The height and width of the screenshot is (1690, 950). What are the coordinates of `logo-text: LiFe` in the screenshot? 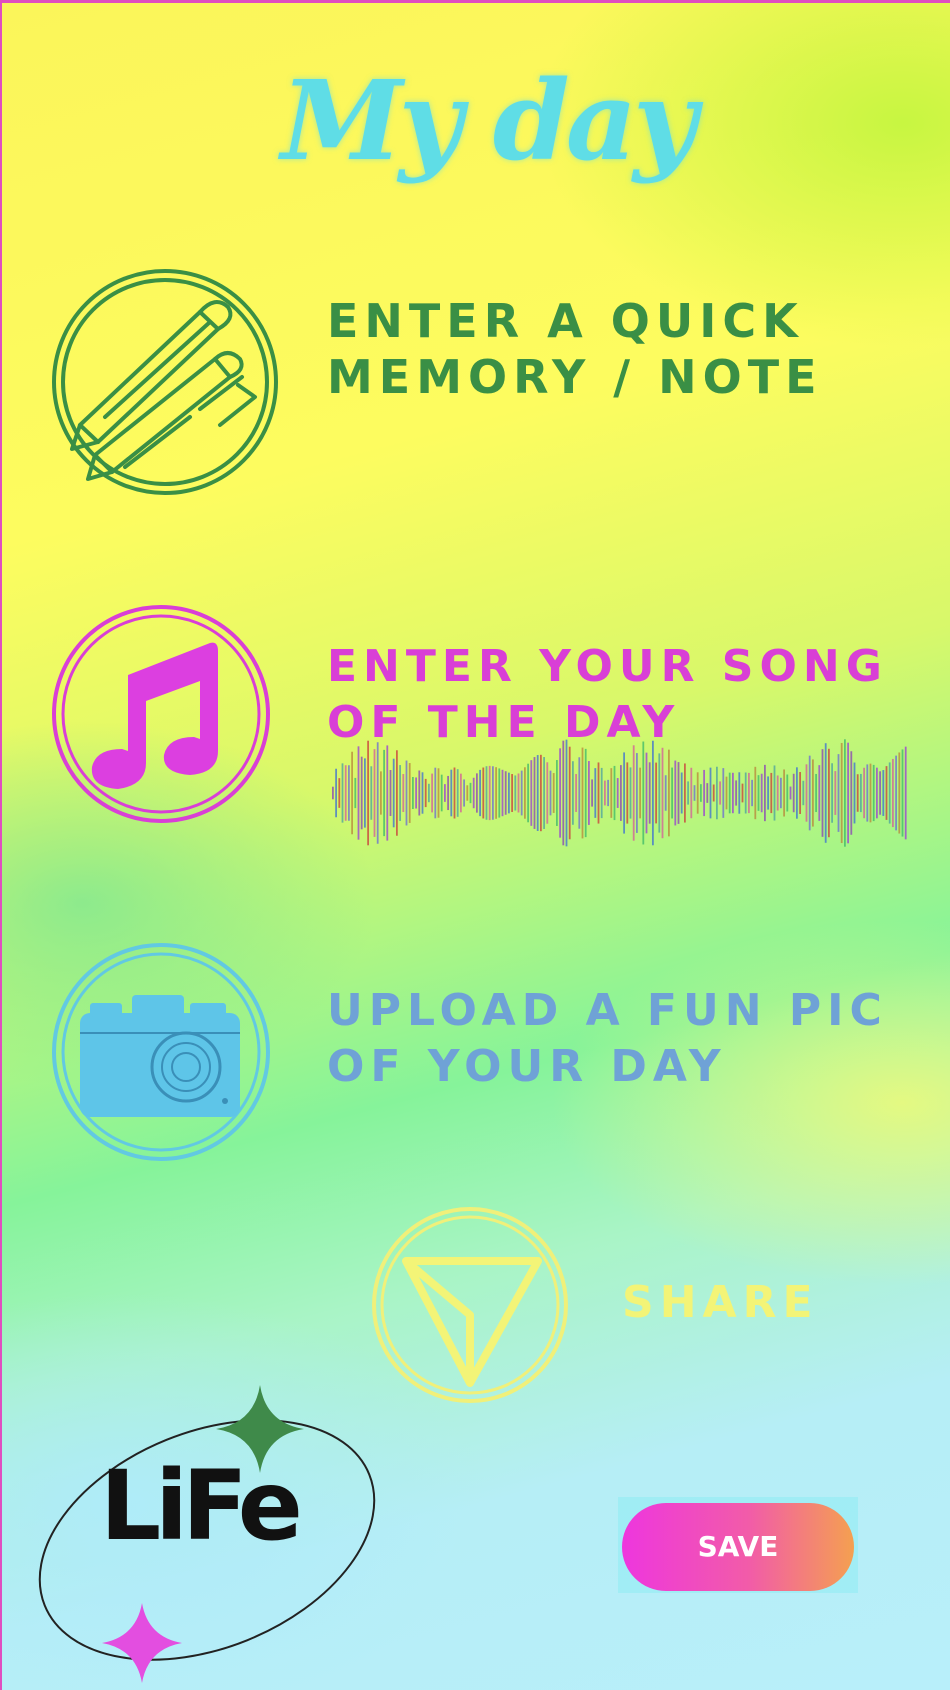 It's located at (201, 1506).